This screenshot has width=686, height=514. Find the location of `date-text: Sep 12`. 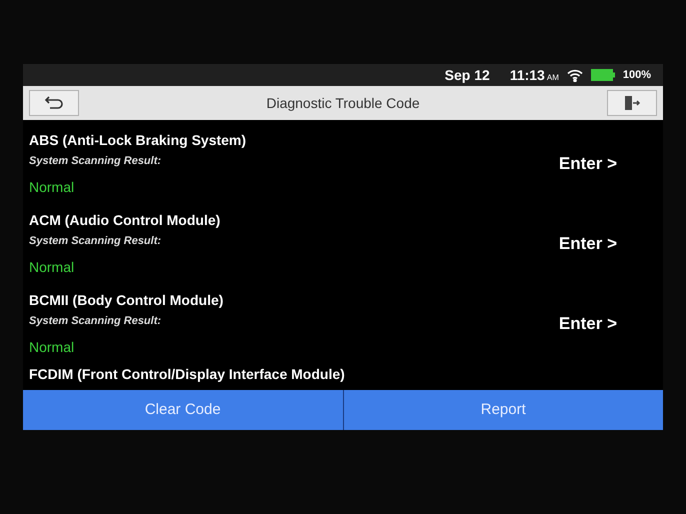

date-text: Sep 12 is located at coordinates (467, 75).